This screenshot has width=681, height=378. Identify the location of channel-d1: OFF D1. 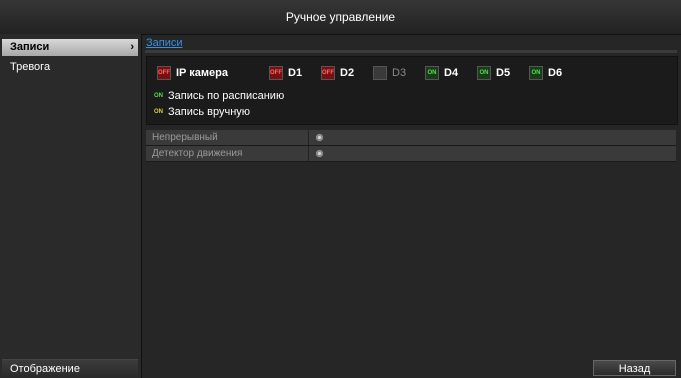
(285, 73).